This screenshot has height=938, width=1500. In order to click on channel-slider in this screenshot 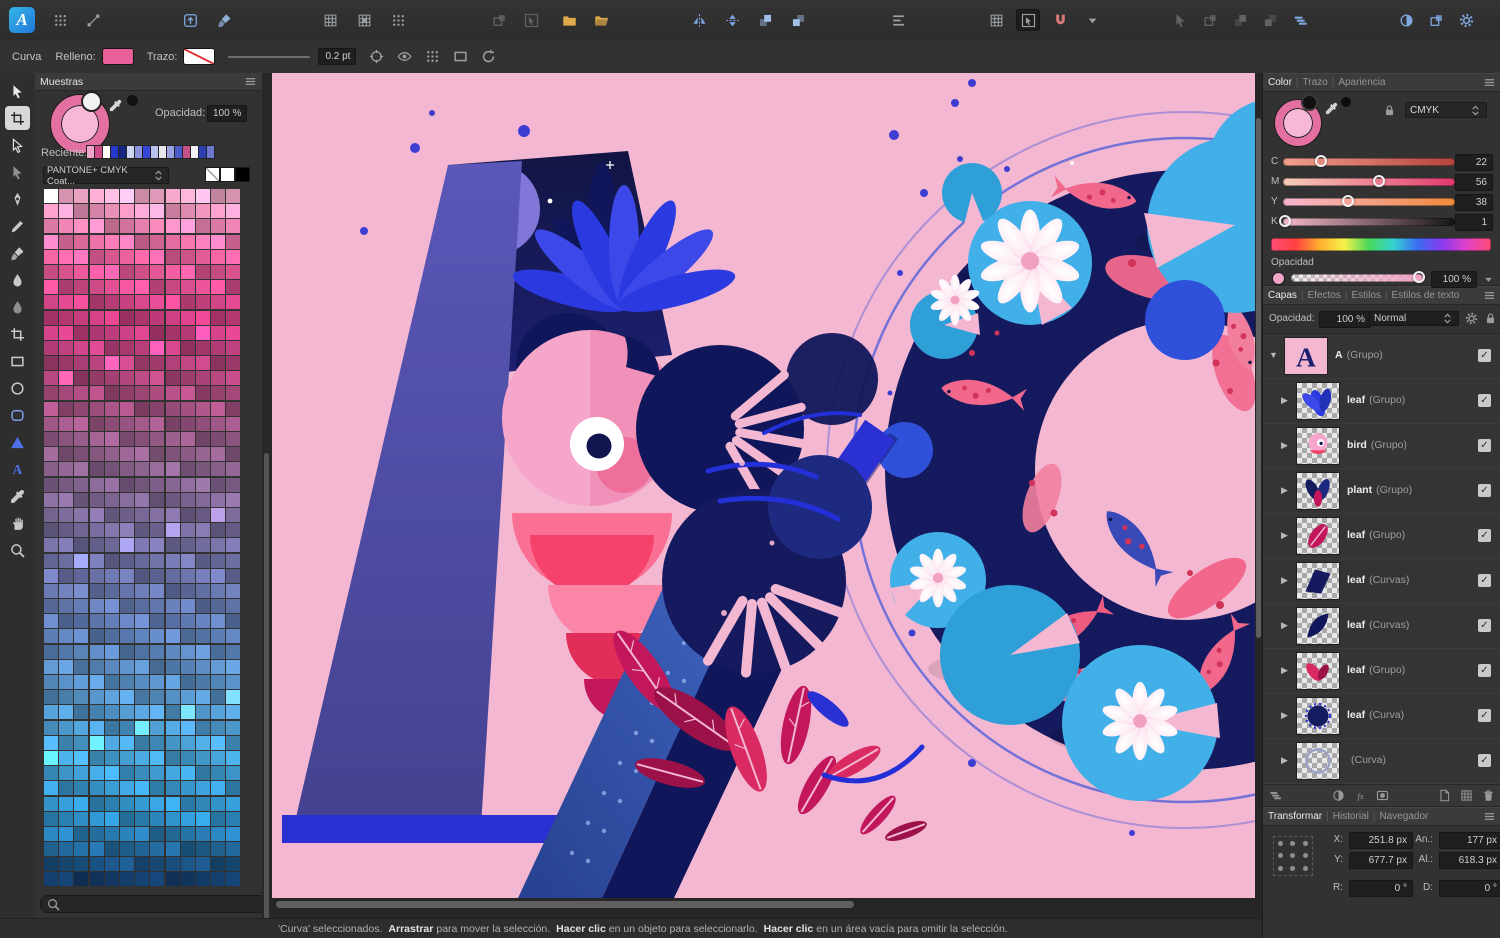, I will do `click(1369, 161)`.